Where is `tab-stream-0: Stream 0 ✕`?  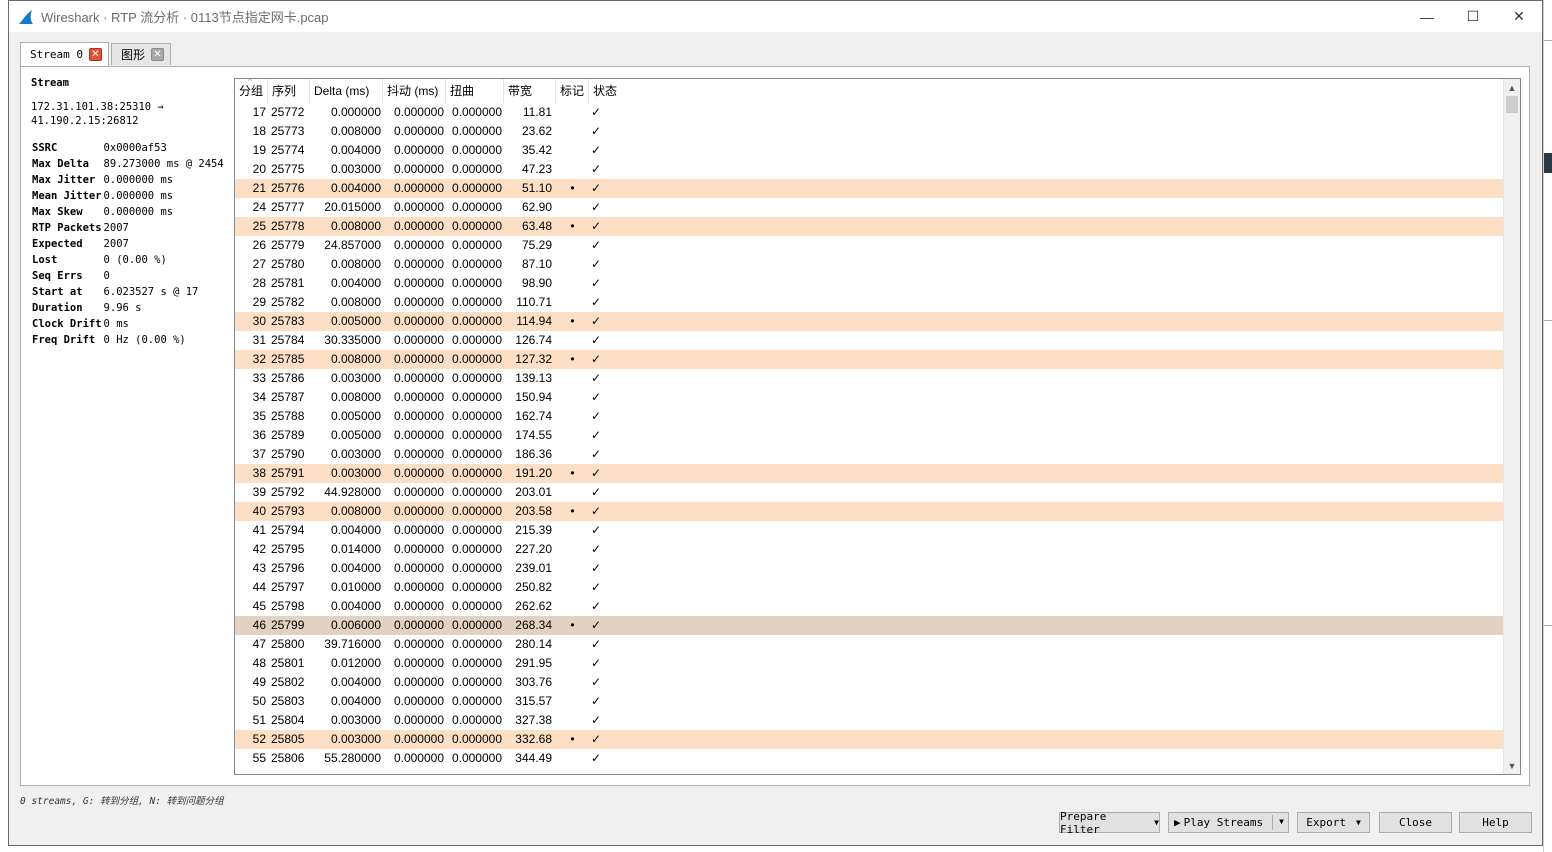 tab-stream-0: Stream 0 ✕ is located at coordinates (64, 54).